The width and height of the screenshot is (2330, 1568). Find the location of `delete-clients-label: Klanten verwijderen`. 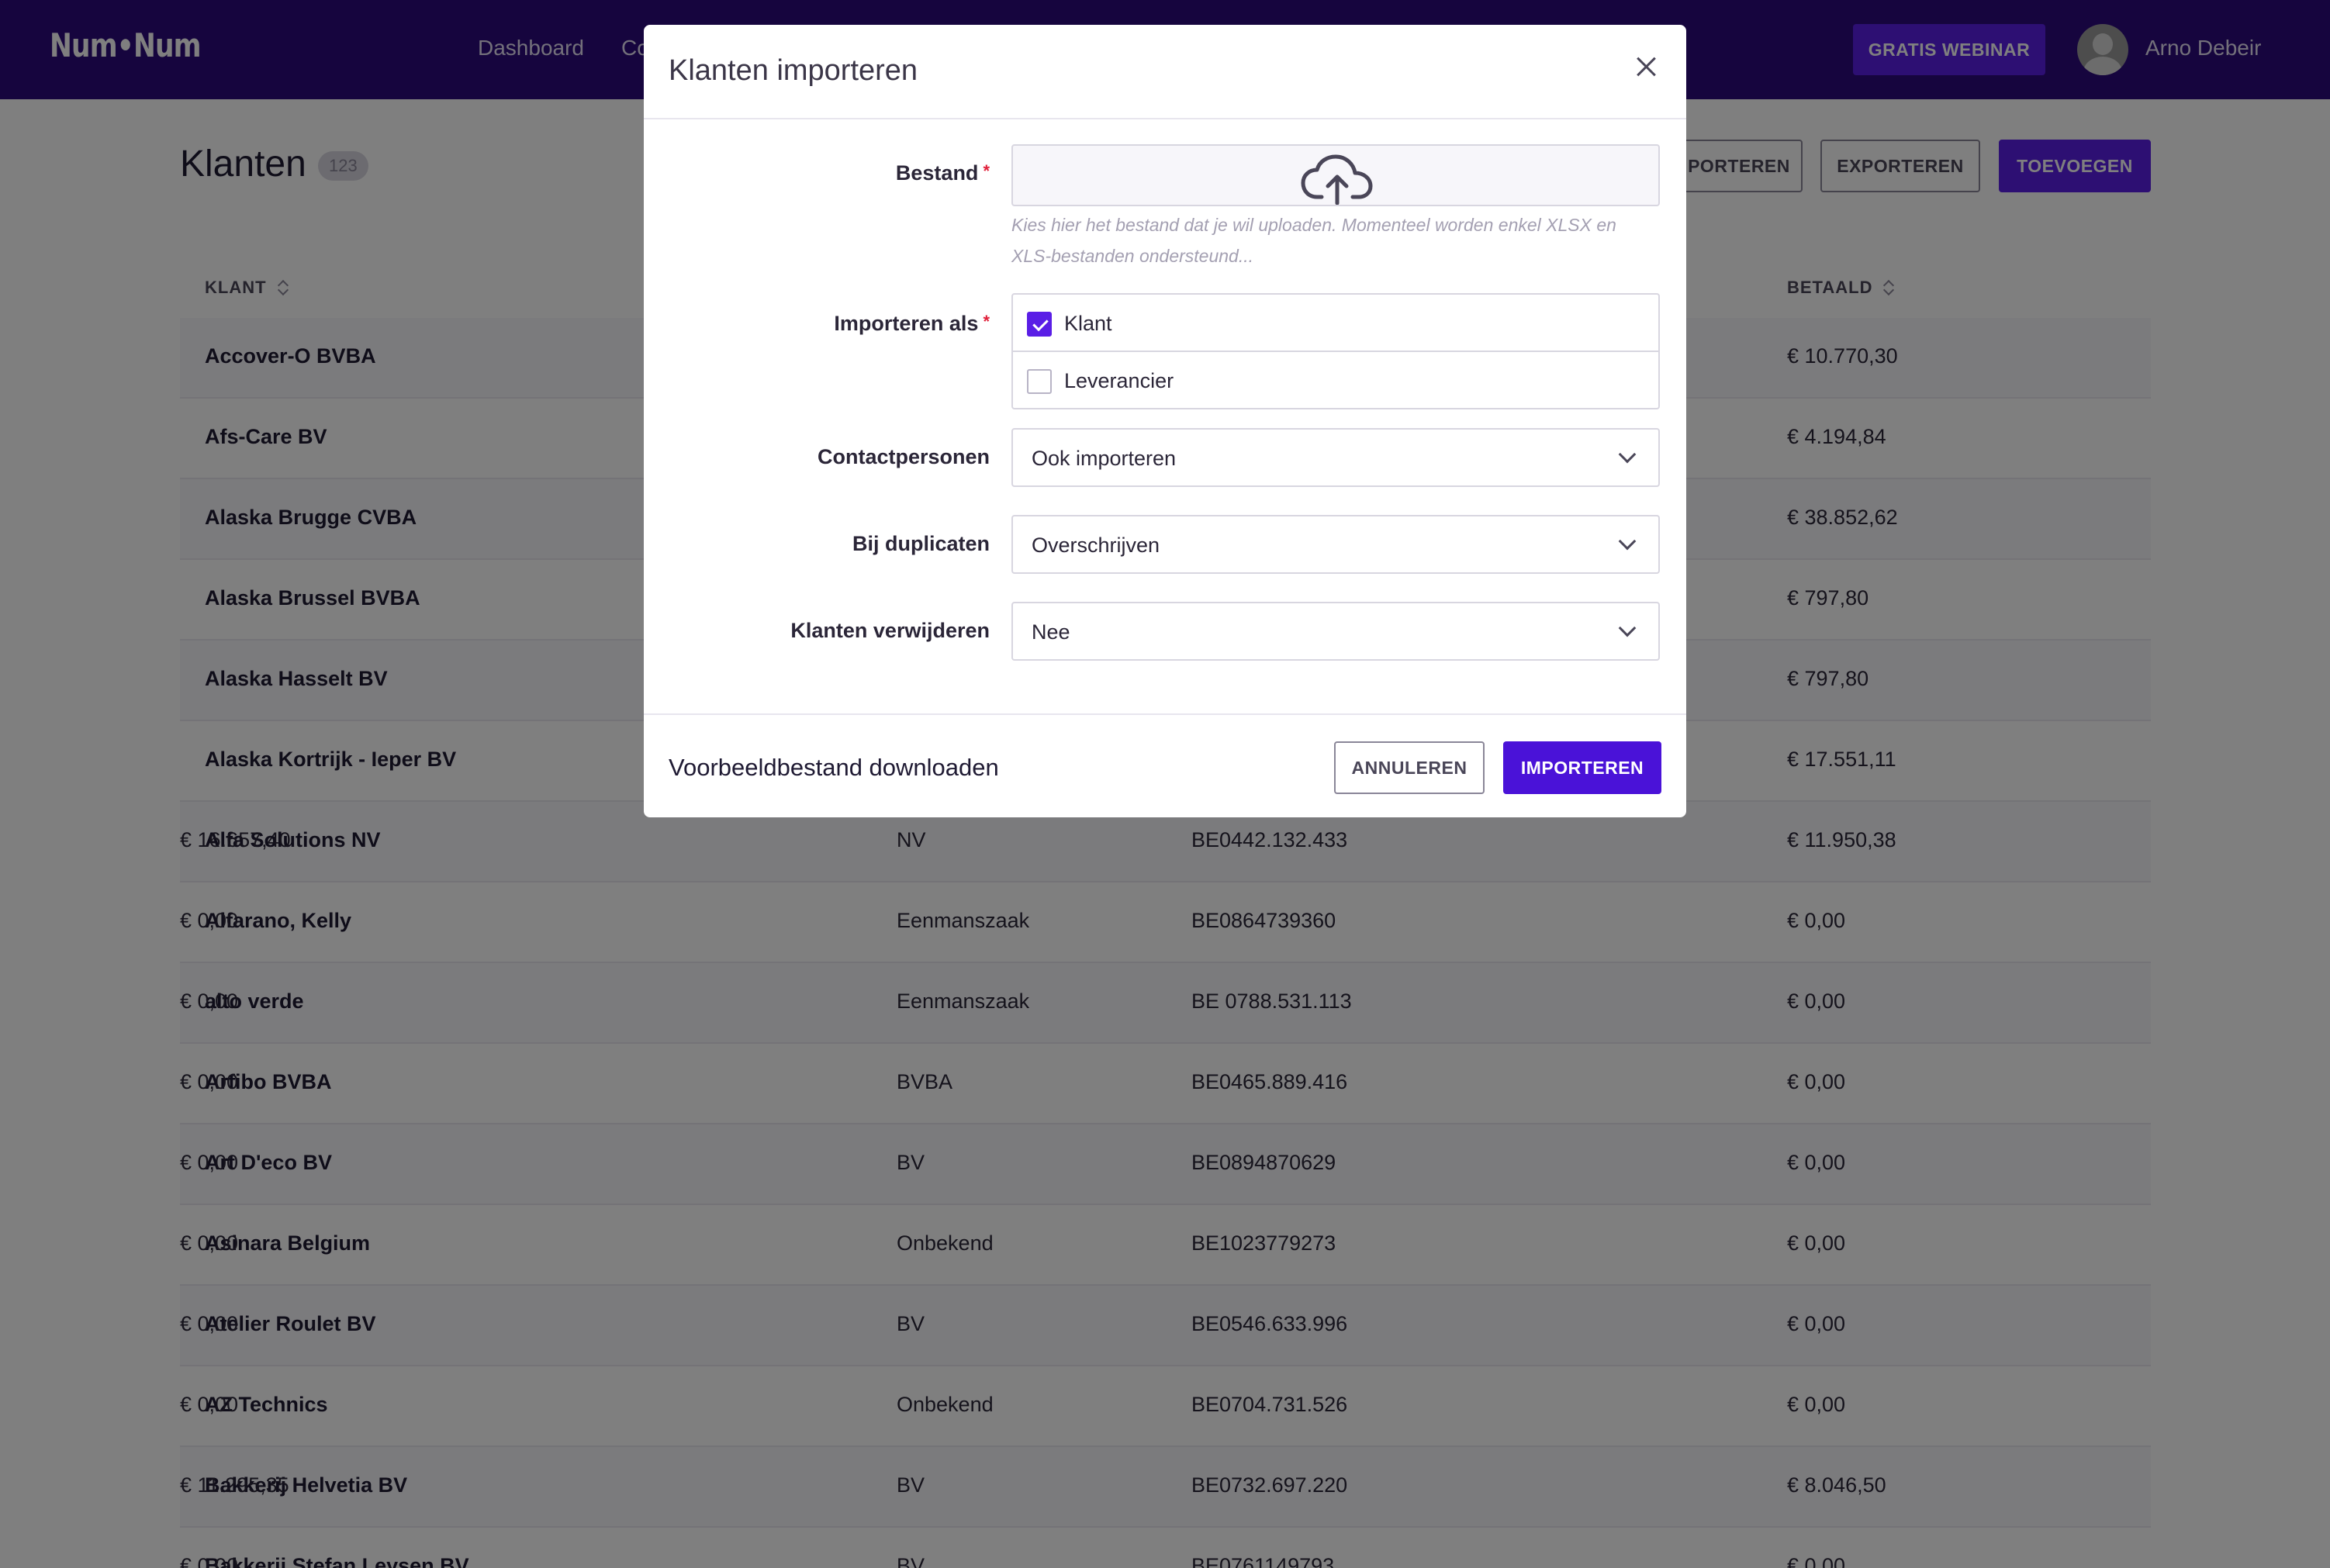

delete-clients-label: Klanten verwijderen is located at coordinates (890, 630).